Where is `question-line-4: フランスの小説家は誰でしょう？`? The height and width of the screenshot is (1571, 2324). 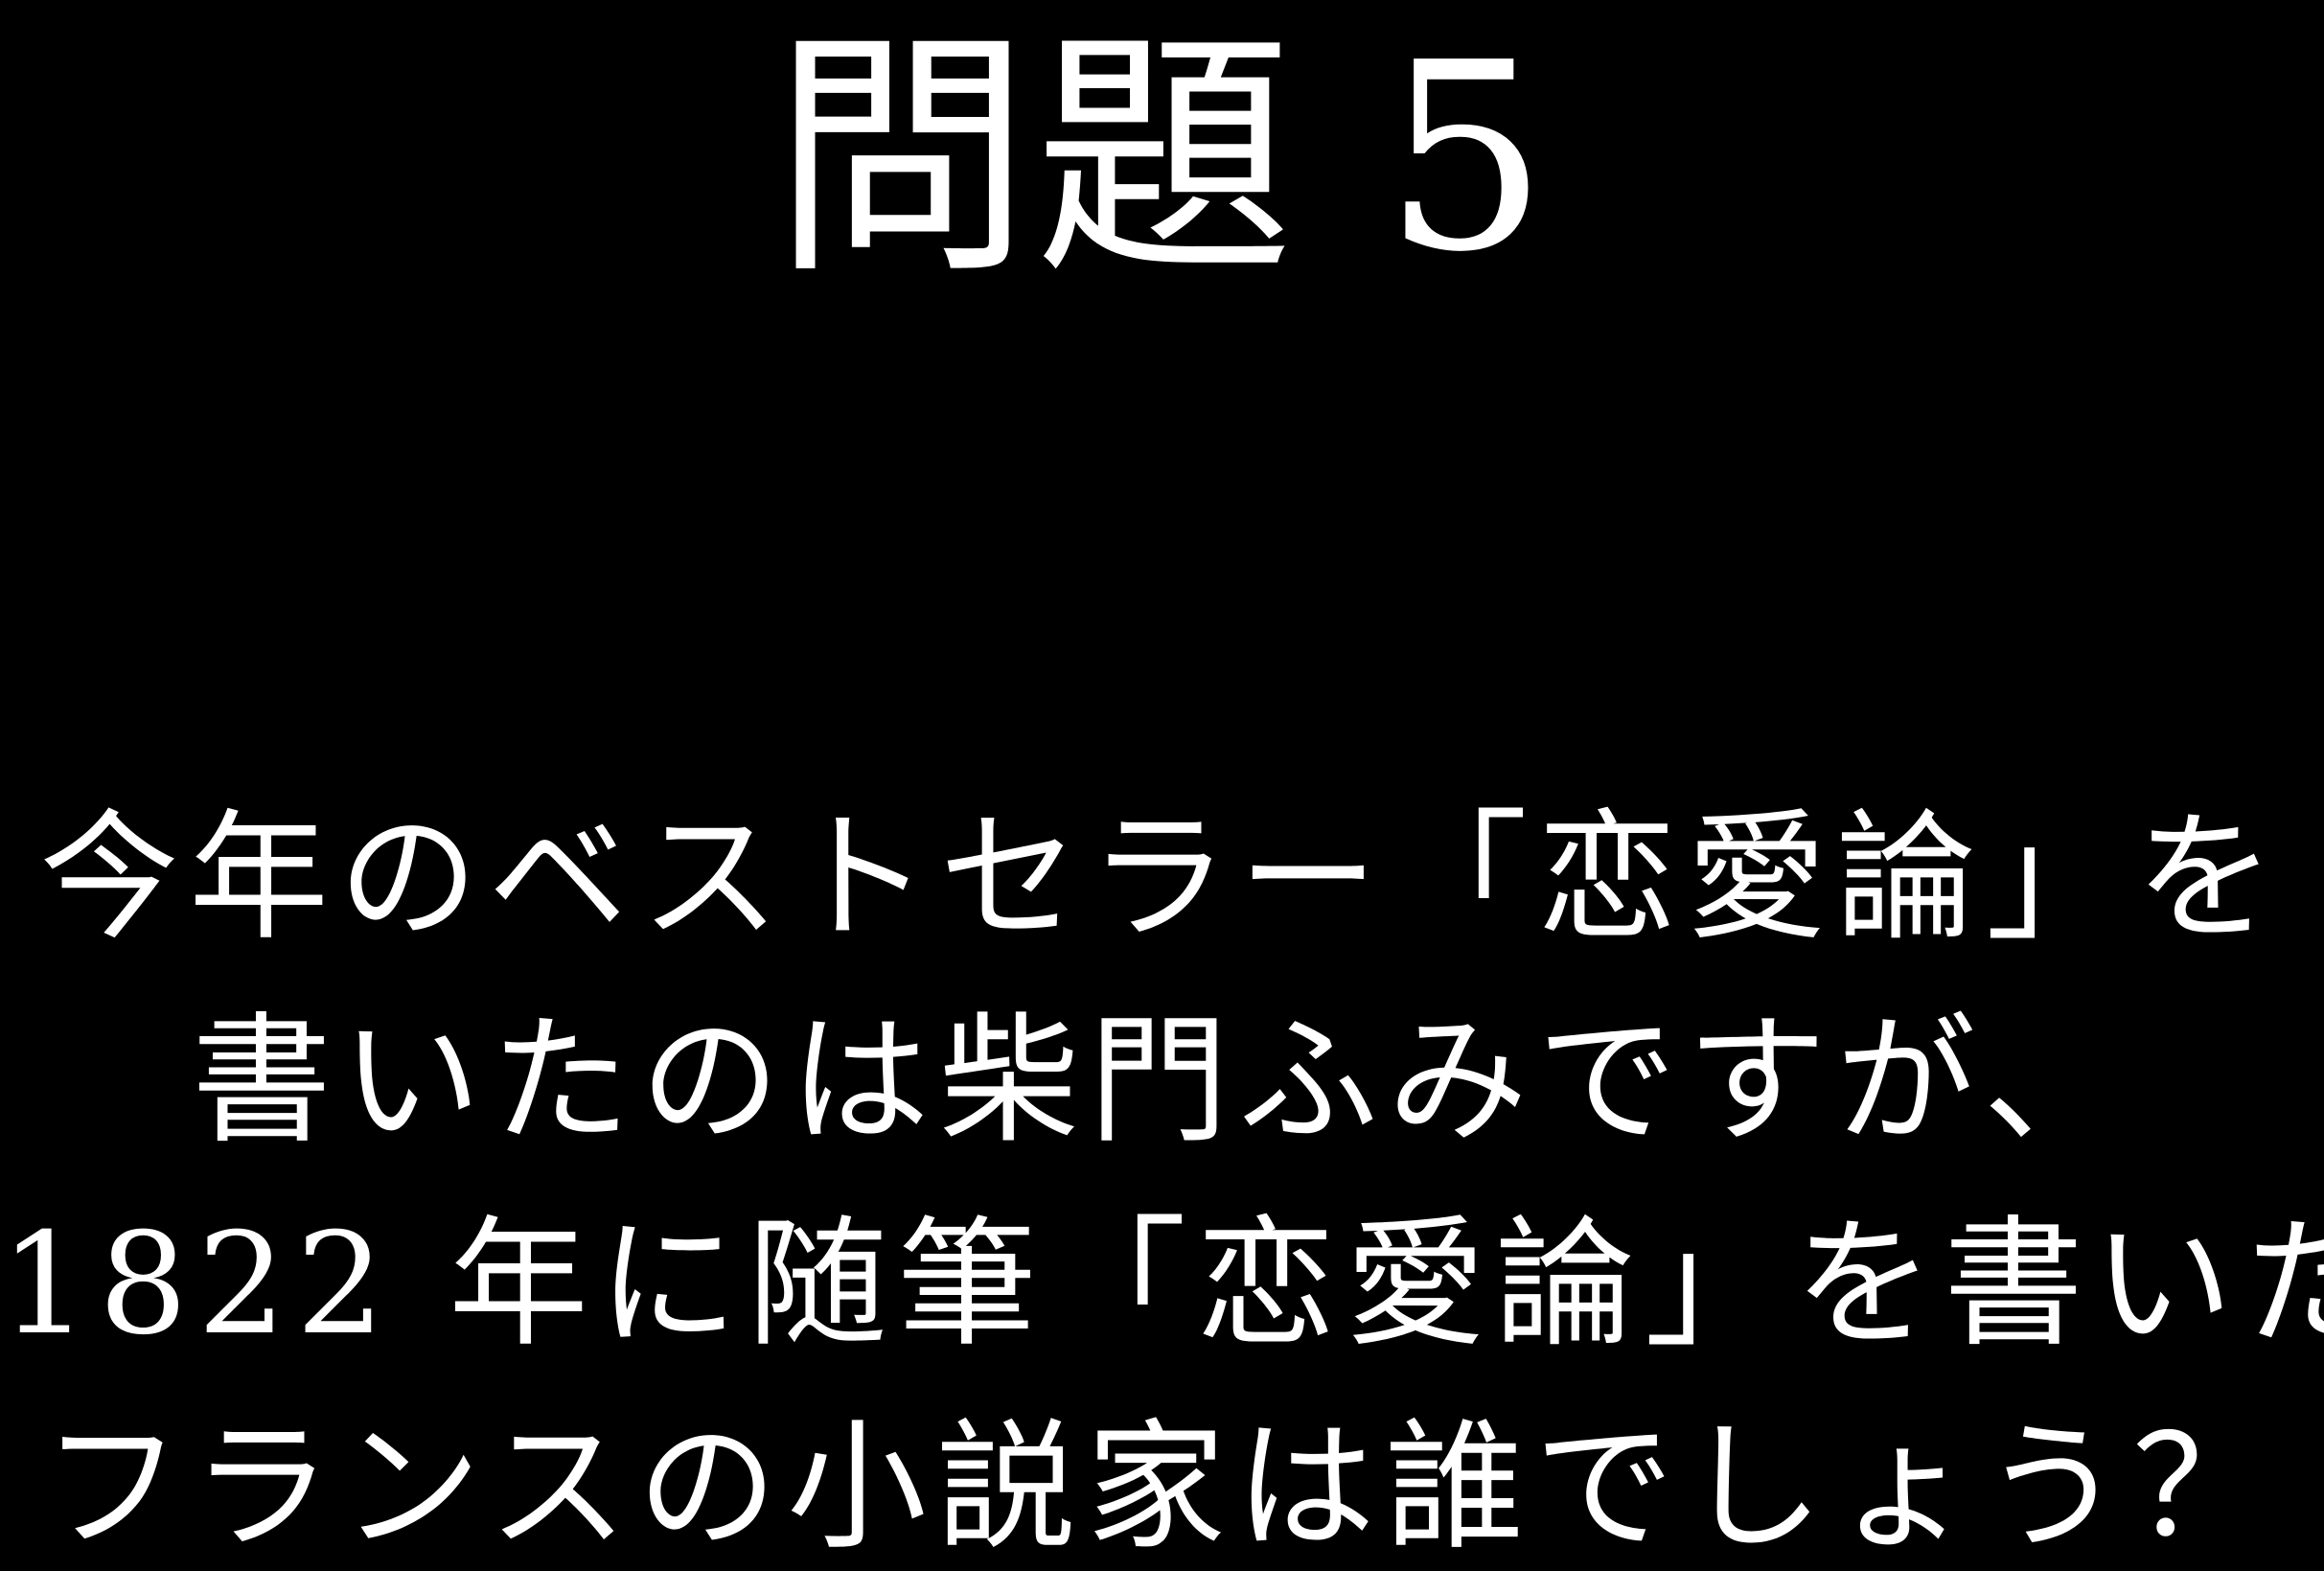 question-line-4: フランスの小説家は誰でしょう？ is located at coordinates (1162, 1487).